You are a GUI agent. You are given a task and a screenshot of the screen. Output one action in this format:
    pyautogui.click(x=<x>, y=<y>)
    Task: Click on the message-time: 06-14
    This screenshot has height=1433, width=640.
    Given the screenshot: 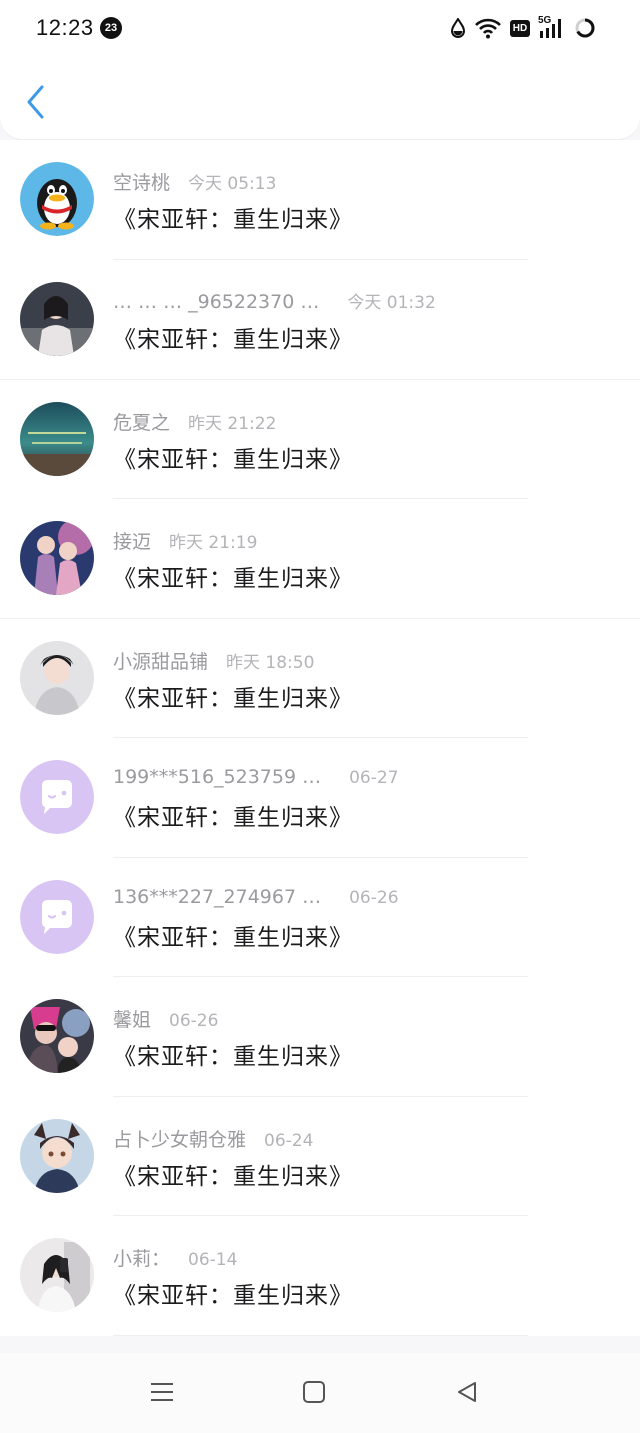 What is the action you would take?
    pyautogui.click(x=213, y=1260)
    